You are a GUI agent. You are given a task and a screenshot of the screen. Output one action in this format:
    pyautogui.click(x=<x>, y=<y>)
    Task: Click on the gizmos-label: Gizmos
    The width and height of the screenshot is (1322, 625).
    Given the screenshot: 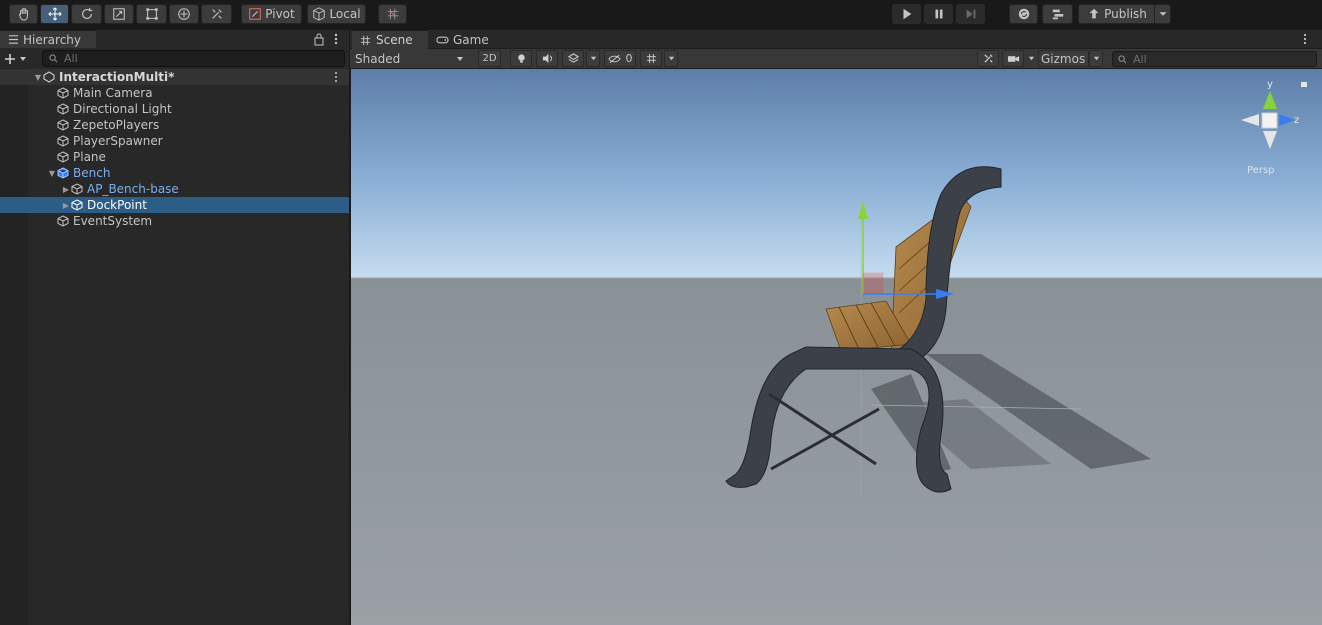 What is the action you would take?
    pyautogui.click(x=1063, y=58)
    